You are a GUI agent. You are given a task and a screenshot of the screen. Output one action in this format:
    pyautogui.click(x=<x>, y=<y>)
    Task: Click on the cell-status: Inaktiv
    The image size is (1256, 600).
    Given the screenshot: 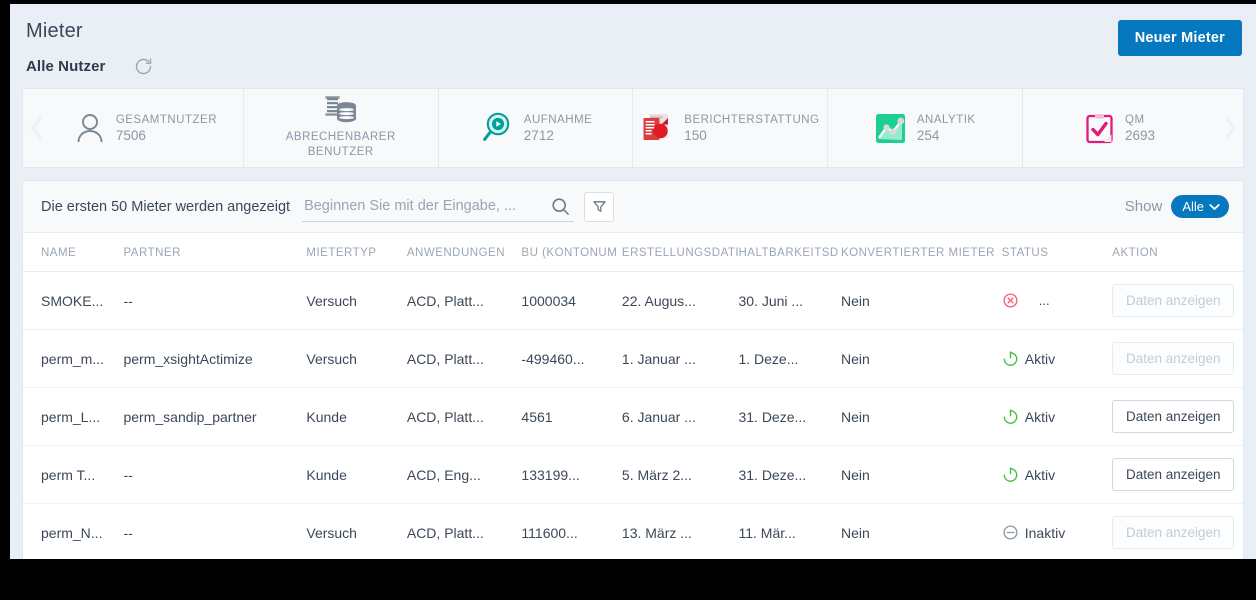 What is the action you would take?
    pyautogui.click(x=1057, y=531)
    